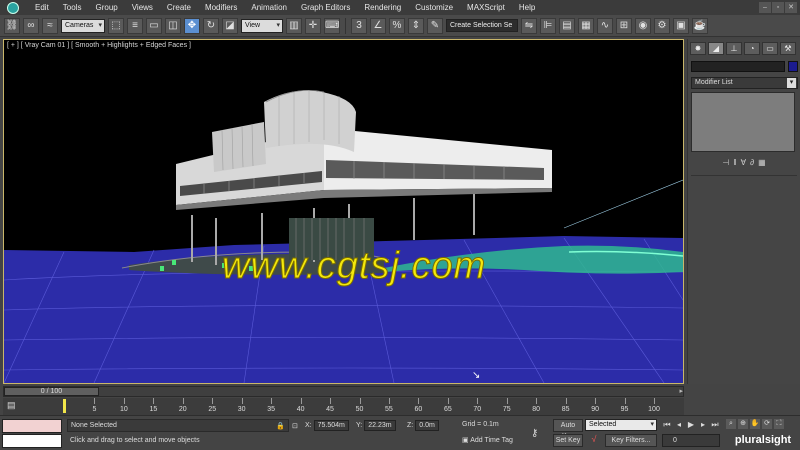 The image size is (800, 450). What do you see at coordinates (487, 440) in the screenshot?
I see `add-time-tag: ▣ Add Time Tag` at bounding box center [487, 440].